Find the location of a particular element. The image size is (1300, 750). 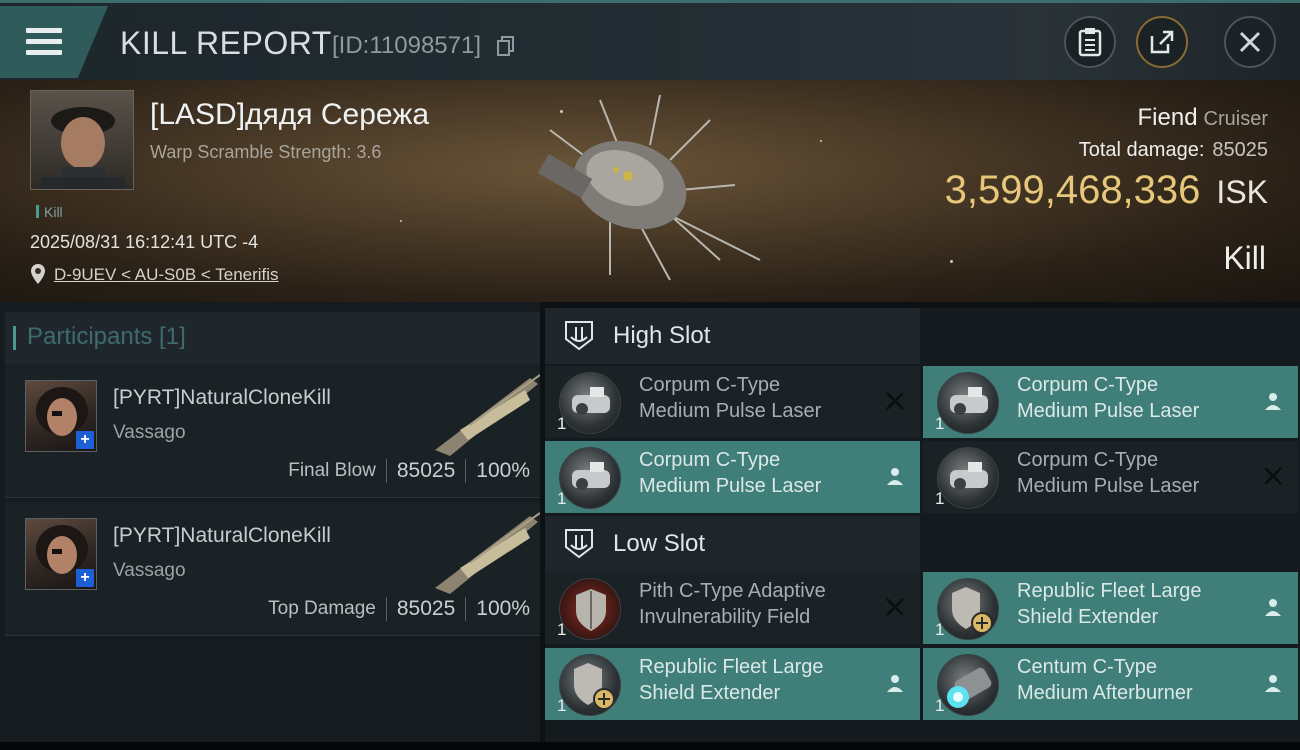

ship-class: Cruiser is located at coordinates (1235, 119).